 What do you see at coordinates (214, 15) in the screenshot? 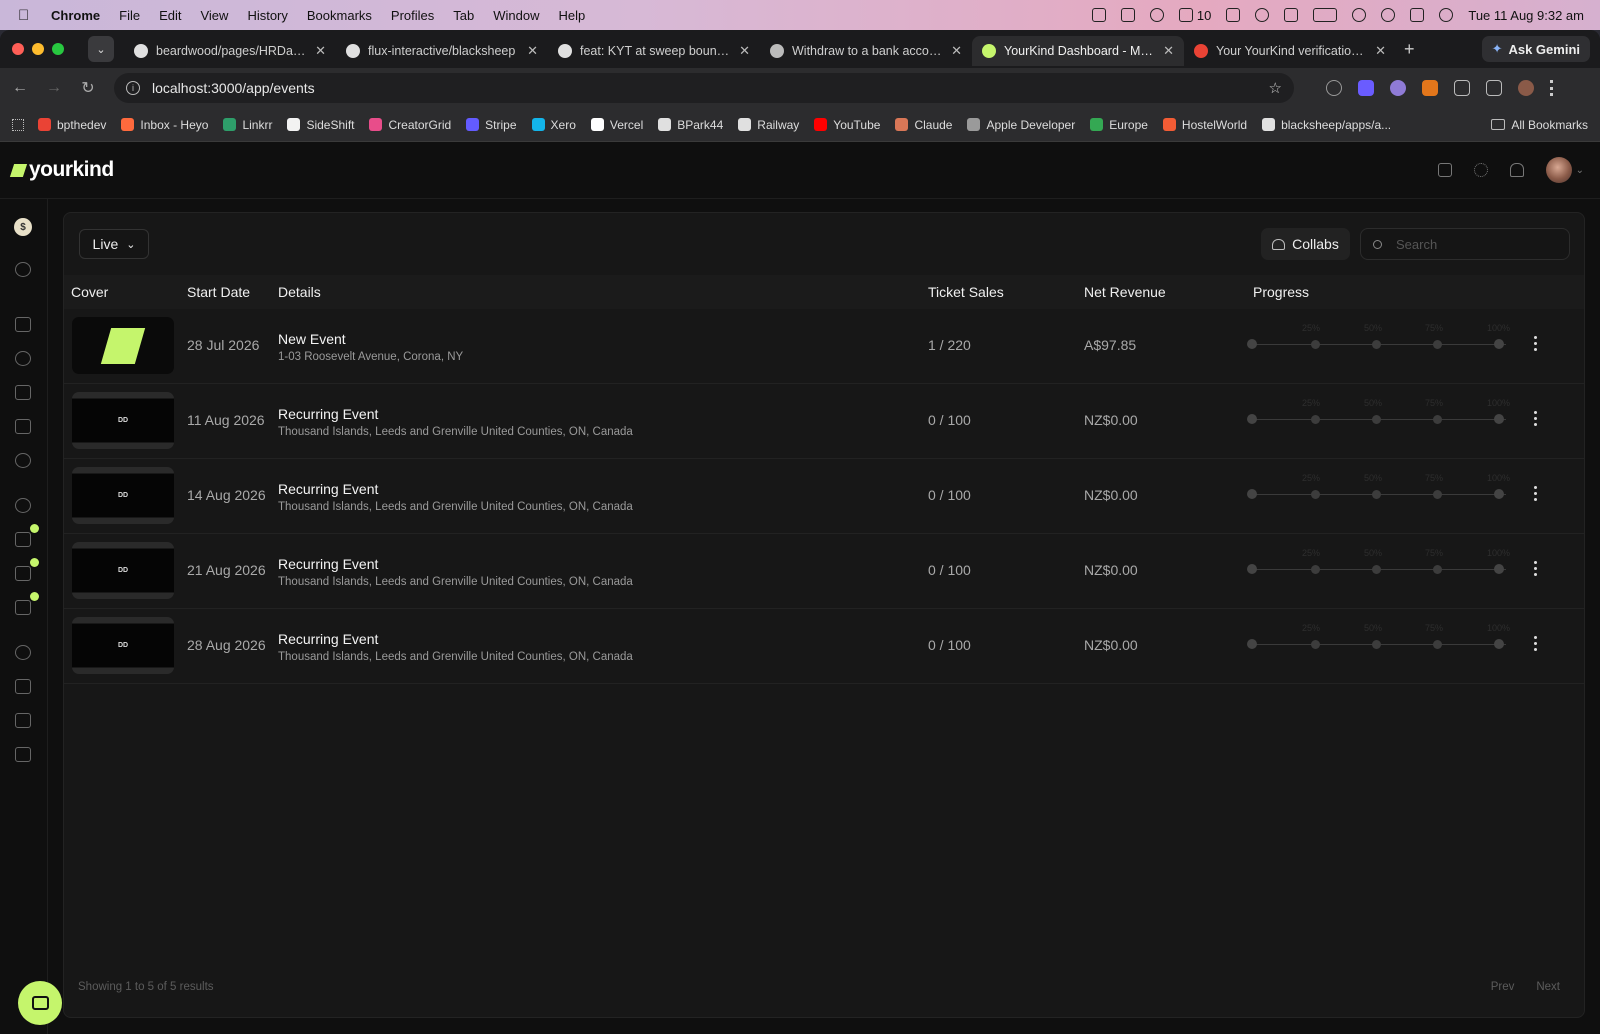
I see `menu-view: View` at bounding box center [214, 15].